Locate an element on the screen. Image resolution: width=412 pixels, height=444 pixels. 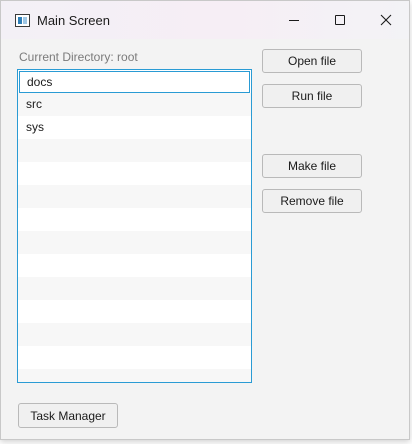
close-button is located at coordinates (386, 20).